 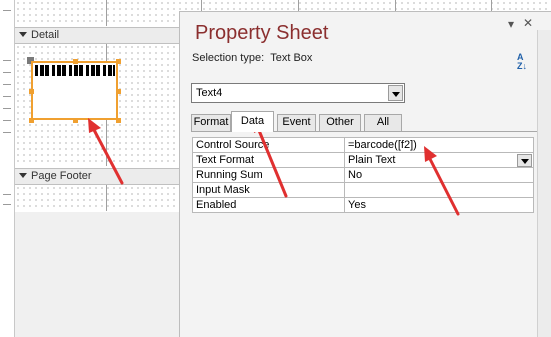 I want to click on text-box-control, so click(x=74, y=90).